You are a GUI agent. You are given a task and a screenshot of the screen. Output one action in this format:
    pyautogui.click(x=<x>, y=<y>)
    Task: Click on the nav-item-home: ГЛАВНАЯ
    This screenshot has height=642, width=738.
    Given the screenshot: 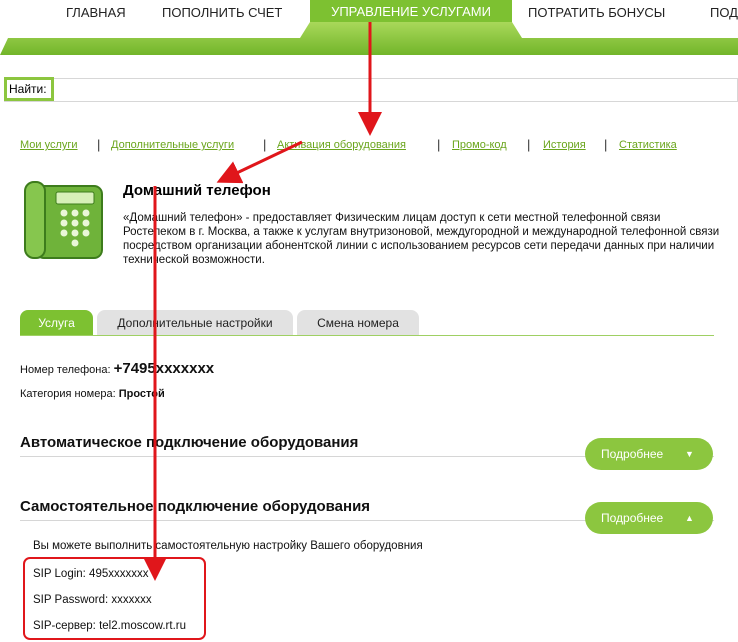 What is the action you would take?
    pyautogui.click(x=96, y=12)
    